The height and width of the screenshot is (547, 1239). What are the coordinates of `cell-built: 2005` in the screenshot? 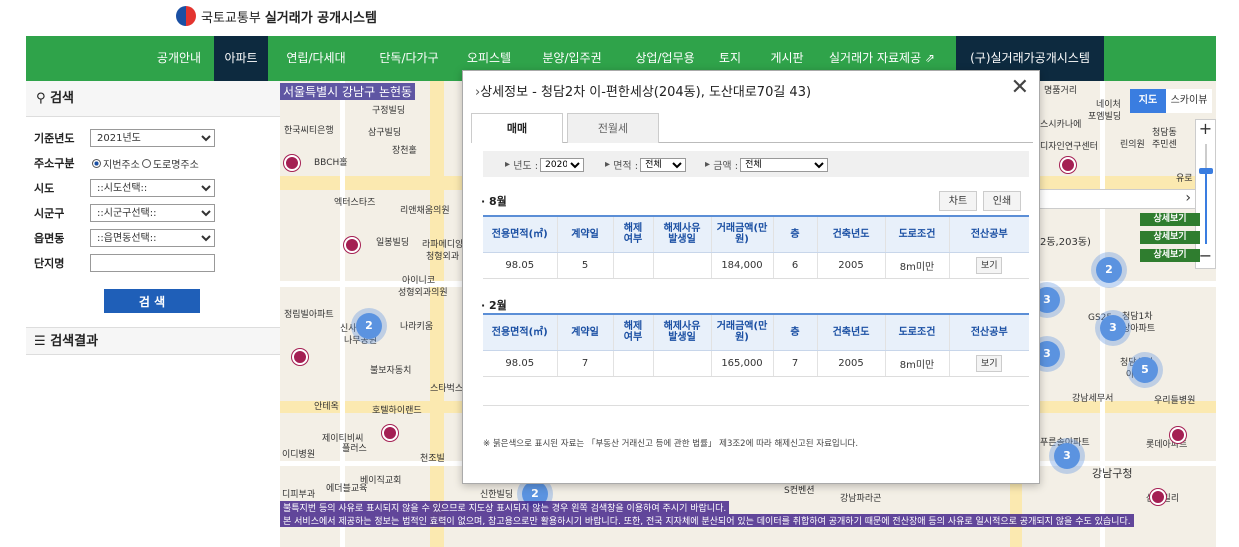 It's located at (850, 363).